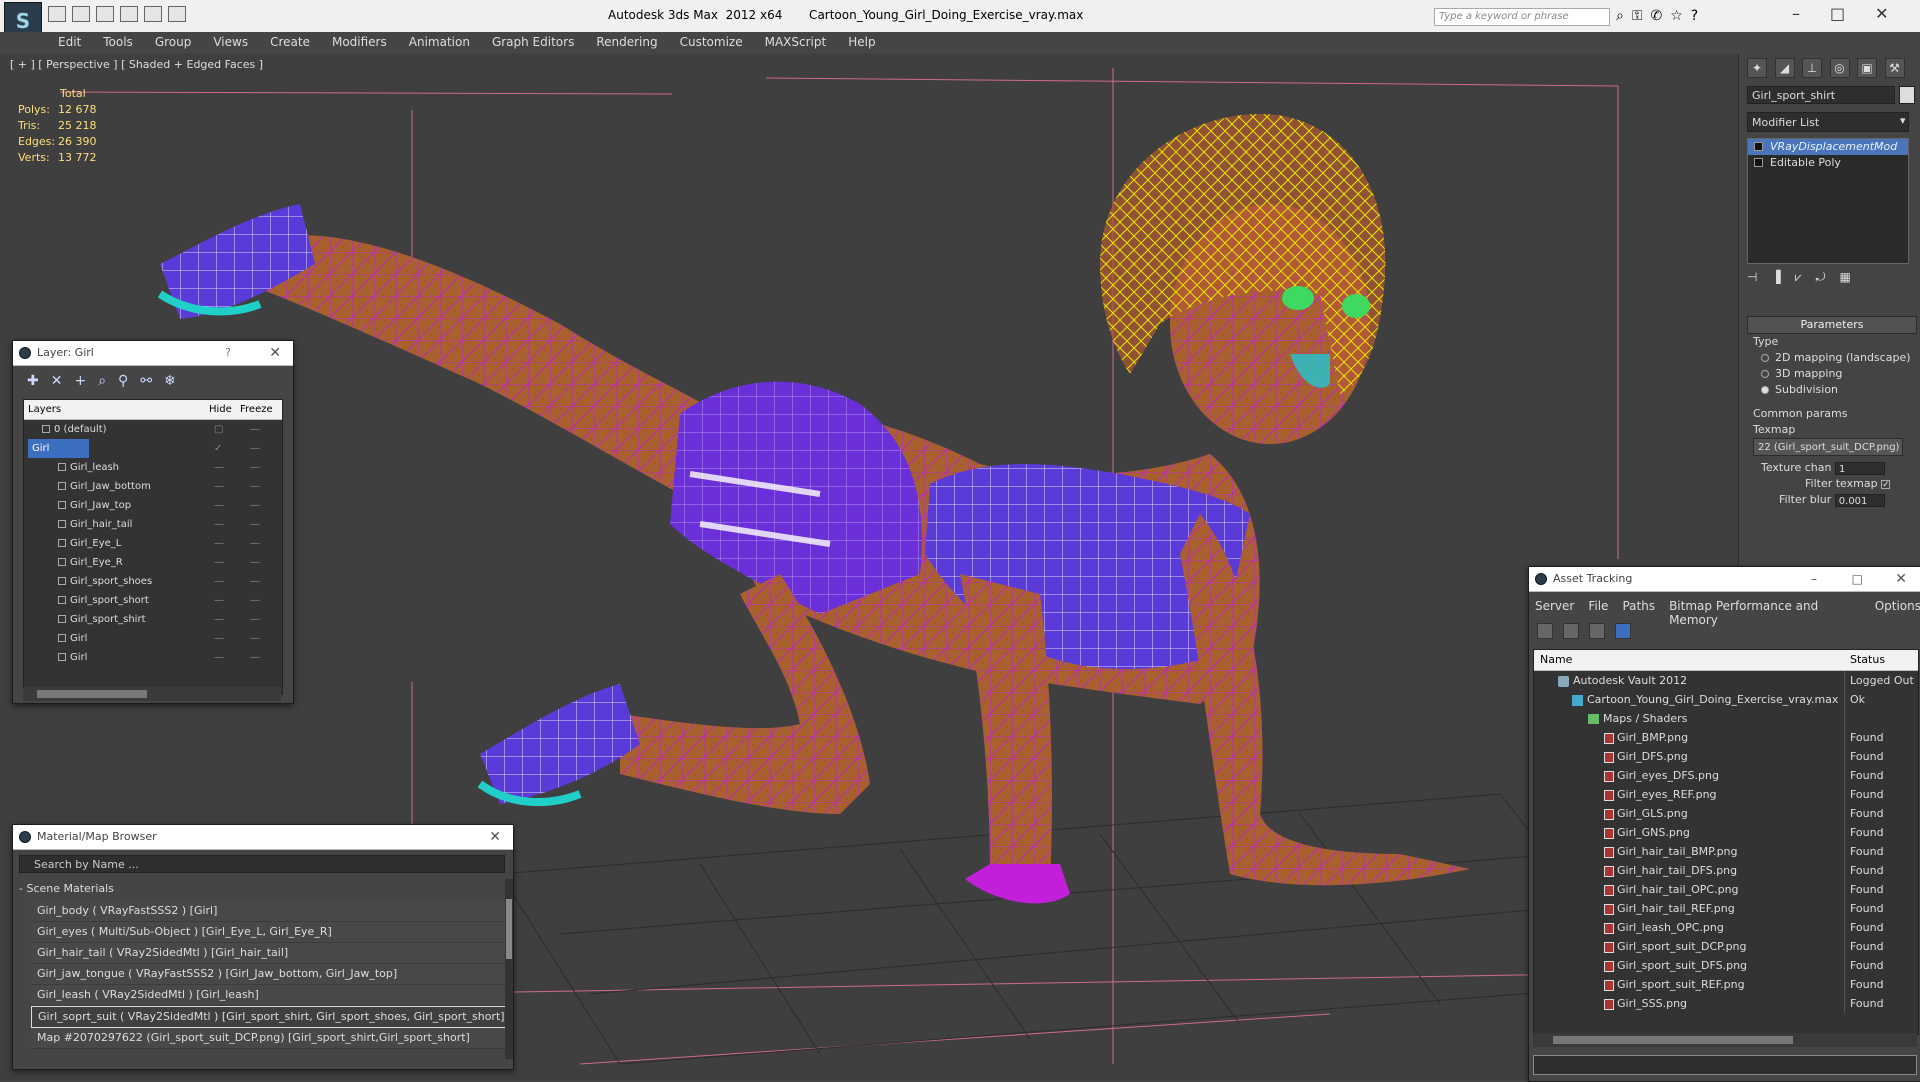 The width and height of the screenshot is (1920, 1082). What do you see at coordinates (33, 381) in the screenshot?
I see `create-layer-icon: ✚` at bounding box center [33, 381].